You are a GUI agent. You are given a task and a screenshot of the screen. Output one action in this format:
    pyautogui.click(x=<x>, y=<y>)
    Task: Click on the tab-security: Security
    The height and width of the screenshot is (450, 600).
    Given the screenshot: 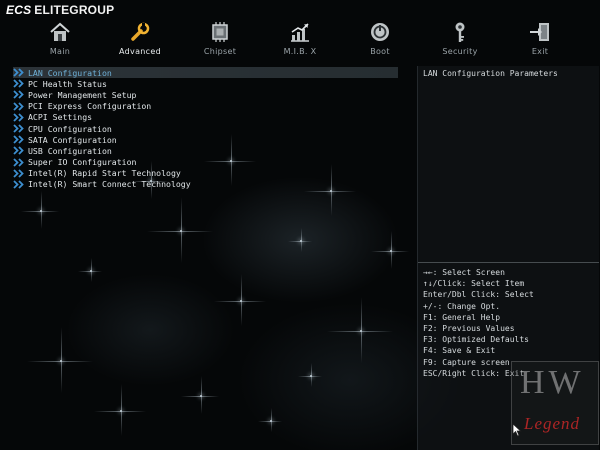 What is the action you would take?
    pyautogui.click(x=460, y=40)
    